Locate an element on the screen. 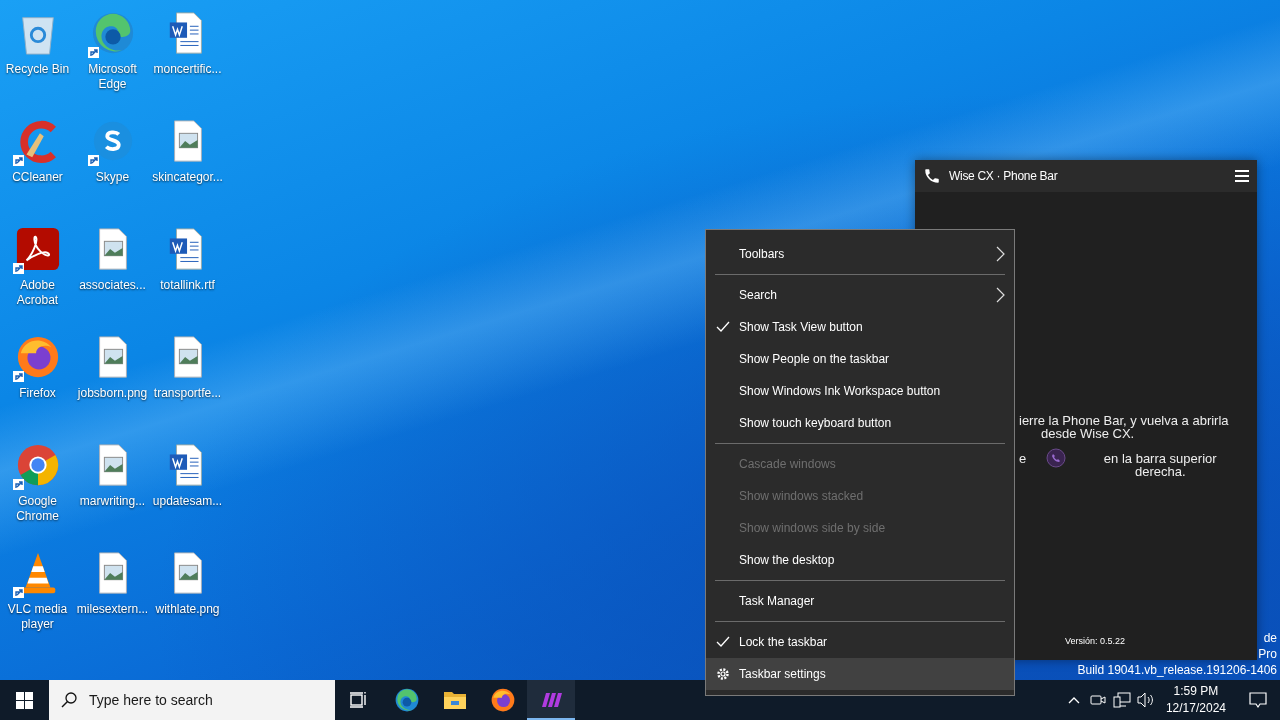 This screenshot has width=1280, height=720. desktop-icon-label: withlate.png is located at coordinates (187, 609).